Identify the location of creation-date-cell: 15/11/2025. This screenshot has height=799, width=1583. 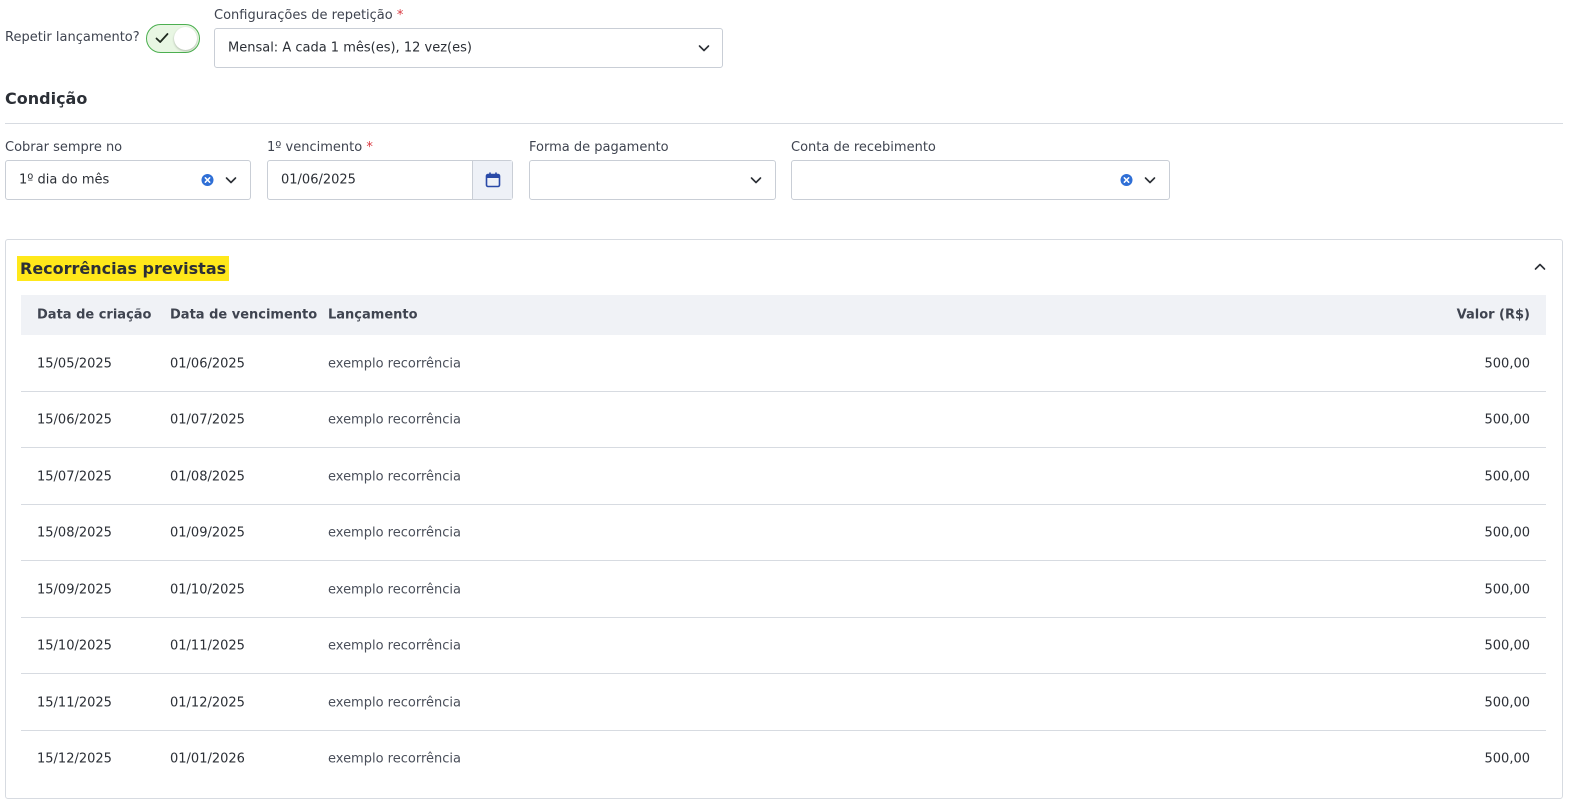
(74, 702).